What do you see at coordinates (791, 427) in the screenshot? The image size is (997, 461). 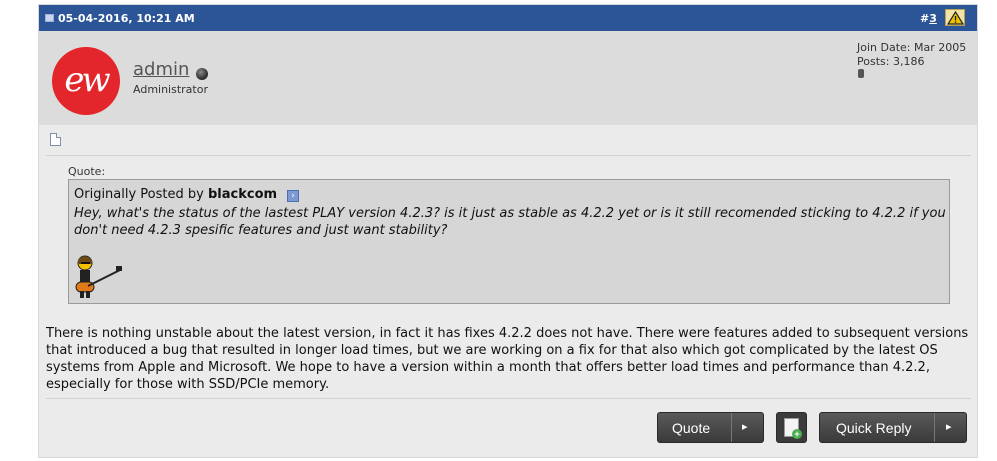 I see `multi-quote-button: +` at bounding box center [791, 427].